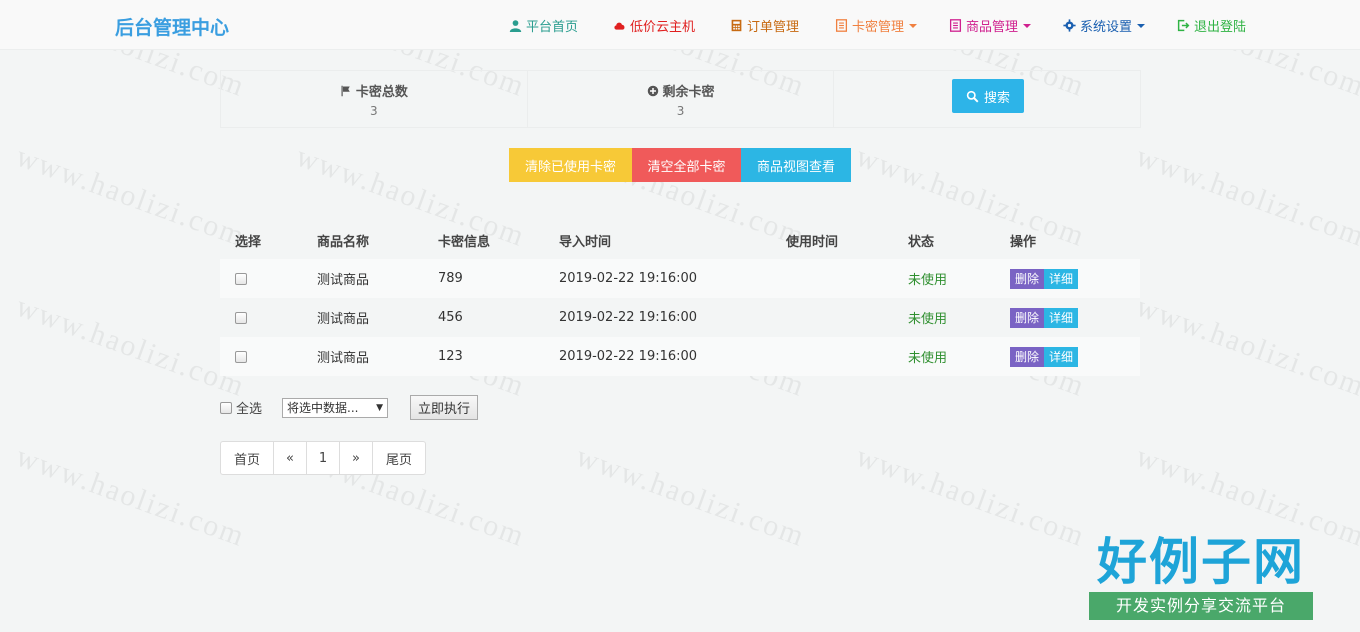 The height and width of the screenshot is (632, 1360). I want to click on bulk-action-buttons: 清除已使用卡密 清空全部卡密 商品视图查看, so click(680, 165).